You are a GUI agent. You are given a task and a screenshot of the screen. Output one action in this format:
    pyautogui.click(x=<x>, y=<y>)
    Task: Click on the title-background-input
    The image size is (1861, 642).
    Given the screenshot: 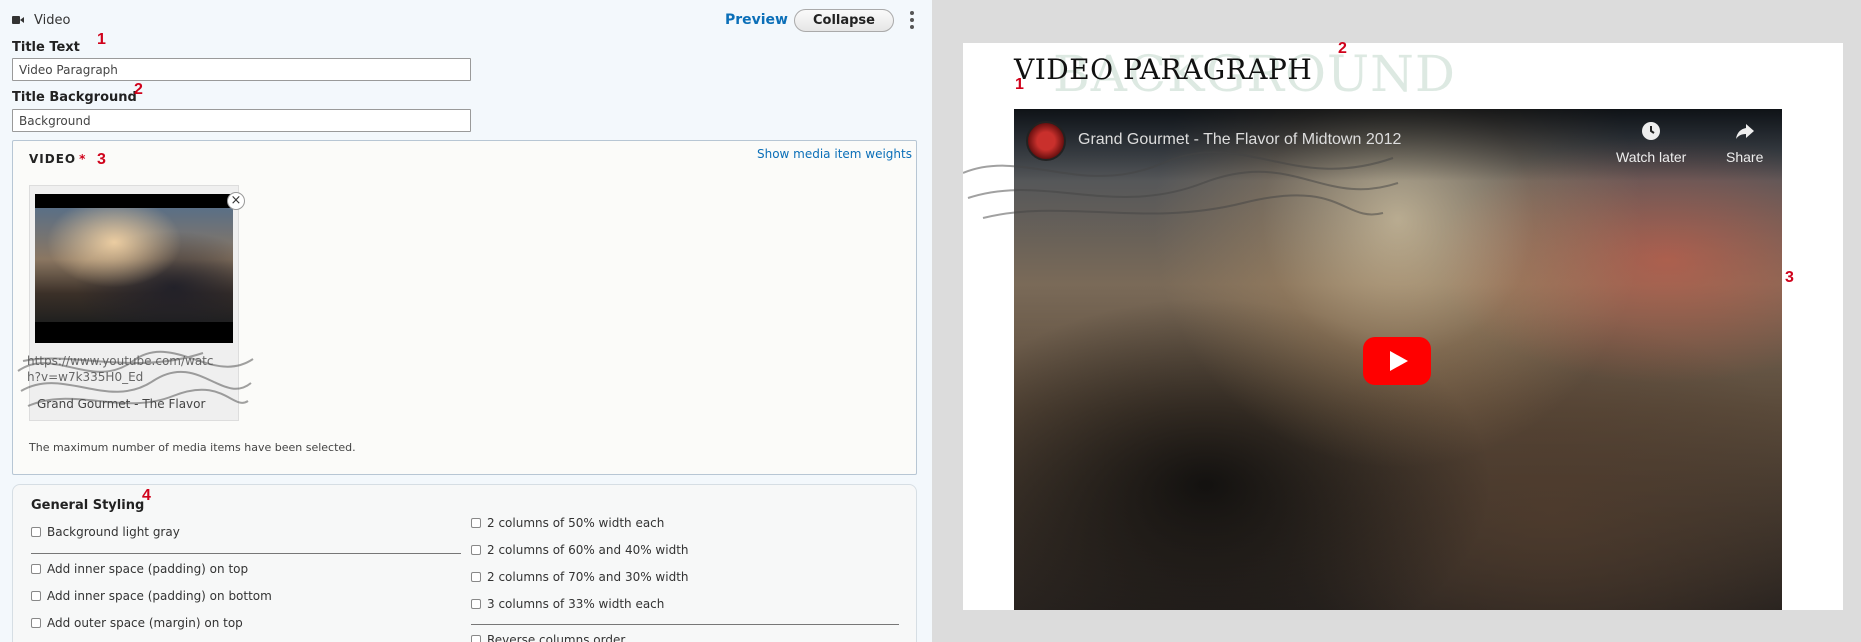 What is the action you would take?
    pyautogui.click(x=241, y=120)
    